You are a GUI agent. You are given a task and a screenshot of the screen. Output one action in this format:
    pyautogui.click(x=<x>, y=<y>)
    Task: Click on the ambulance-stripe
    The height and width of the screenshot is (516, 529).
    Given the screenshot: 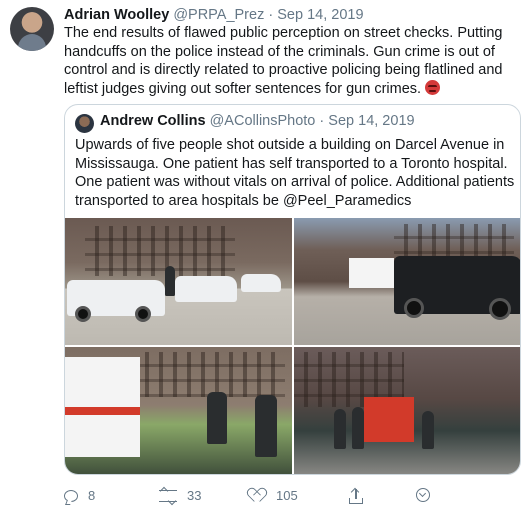 What is the action you would take?
    pyautogui.click(x=102, y=411)
    